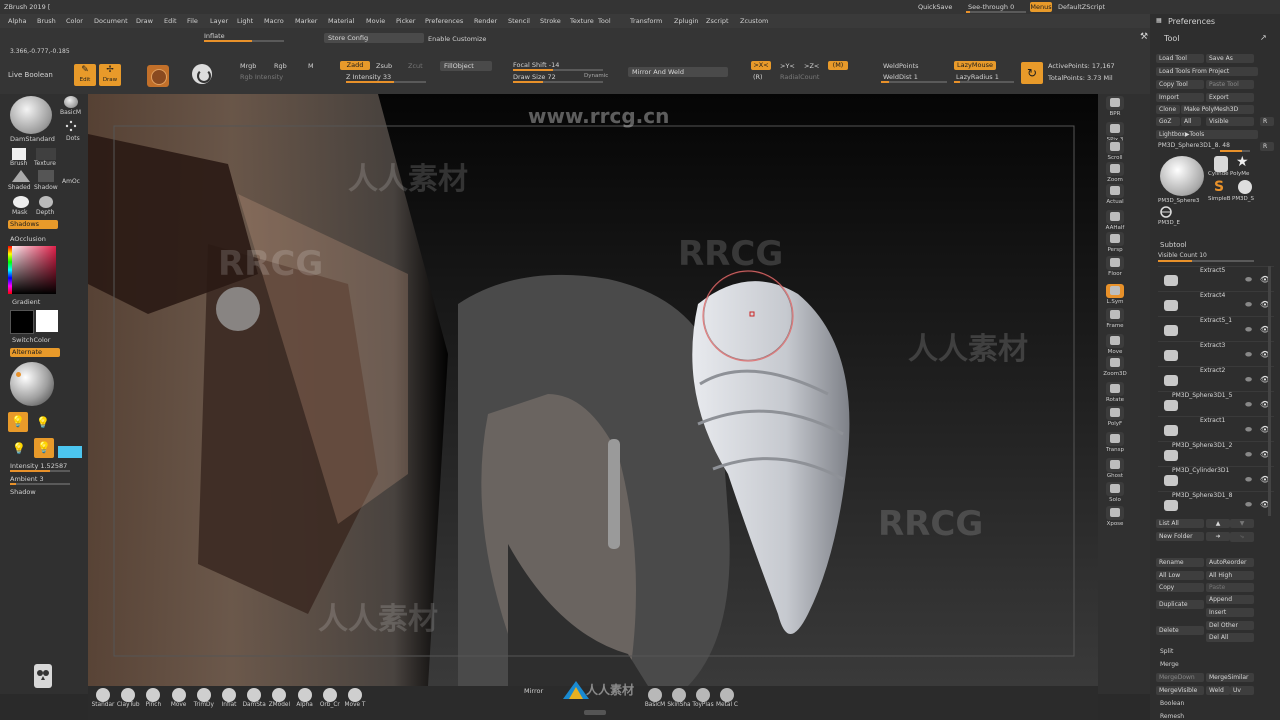 Image resolution: width=1280 pixels, height=720 pixels. Describe the element at coordinates (1159, 20) in the screenshot. I see `preferences-icon: ▦` at that location.